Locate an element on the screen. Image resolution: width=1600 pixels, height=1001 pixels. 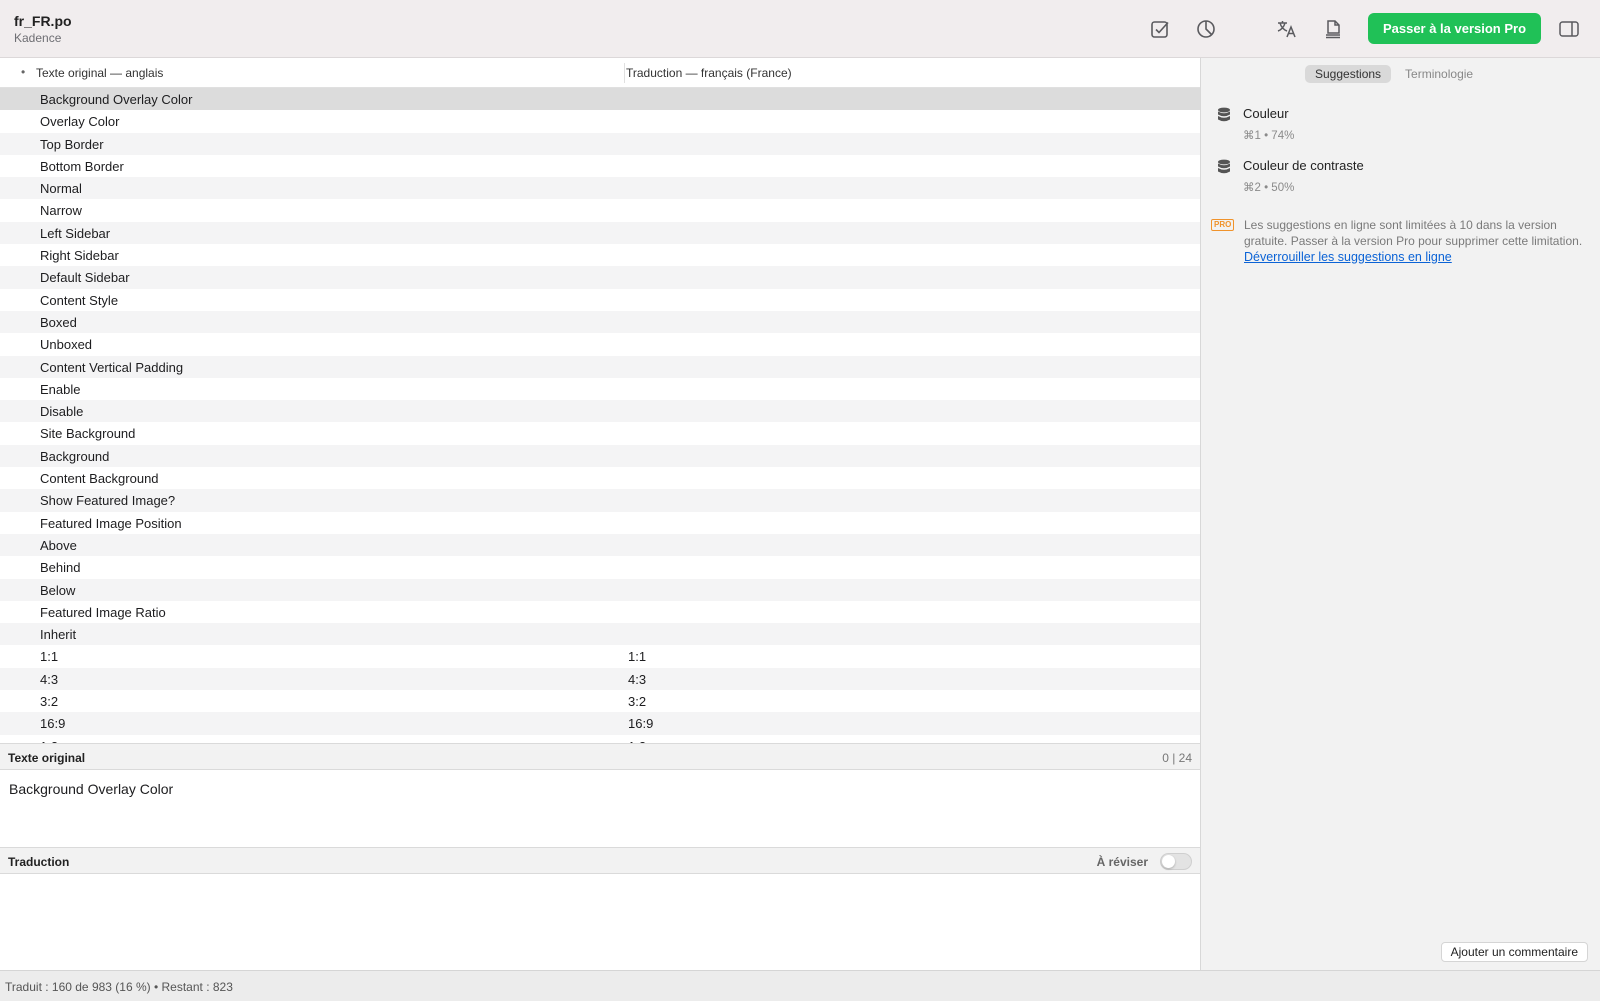
source-pane: Background Overlay Color is located at coordinates (600, 809).